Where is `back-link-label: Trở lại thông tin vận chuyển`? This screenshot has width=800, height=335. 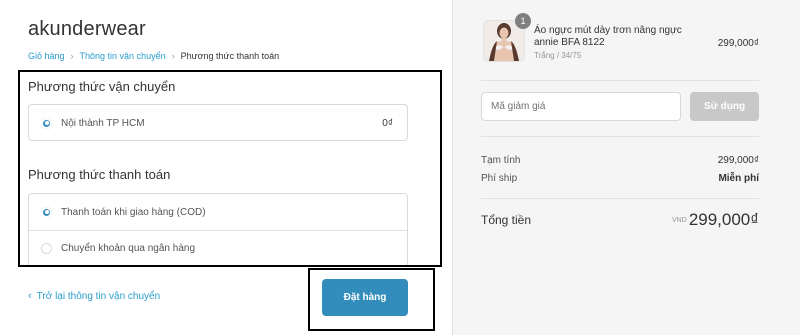
back-link-label: Trở lại thông tin vận chuyển is located at coordinates (98, 296).